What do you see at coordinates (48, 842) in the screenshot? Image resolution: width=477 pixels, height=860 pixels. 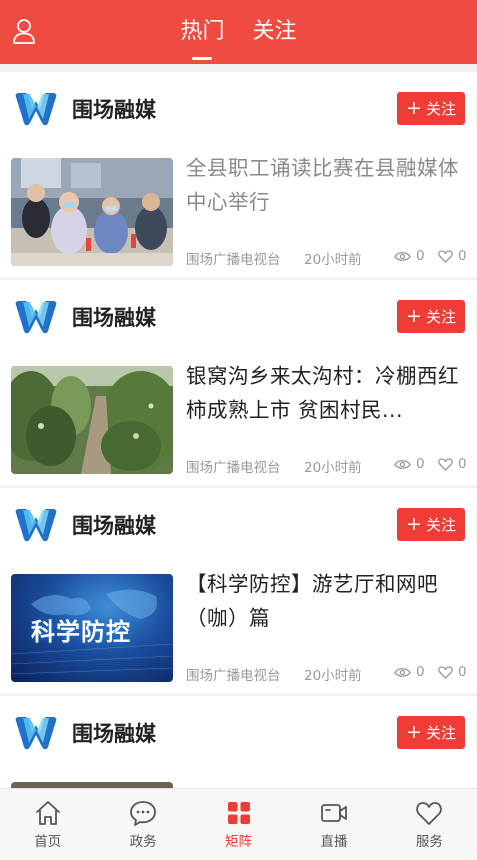 I see `nav-home-label: 首页` at bounding box center [48, 842].